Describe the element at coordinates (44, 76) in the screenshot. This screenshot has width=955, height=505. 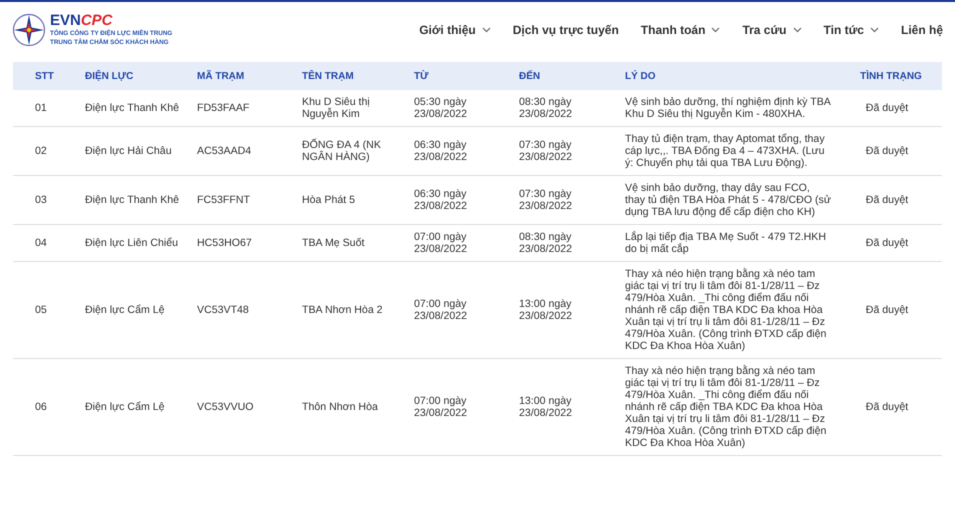
I see `column-header: STT` at that location.